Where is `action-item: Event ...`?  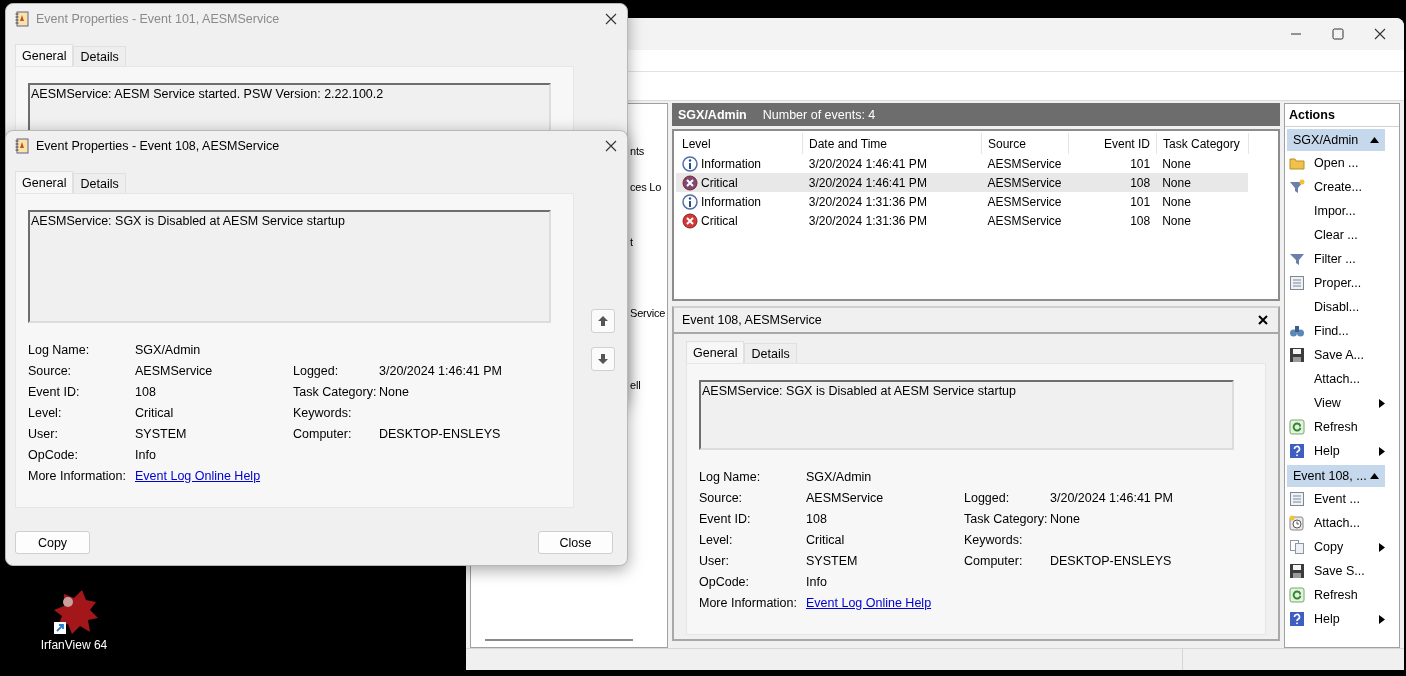 action-item: Event ... is located at coordinates (1335, 499).